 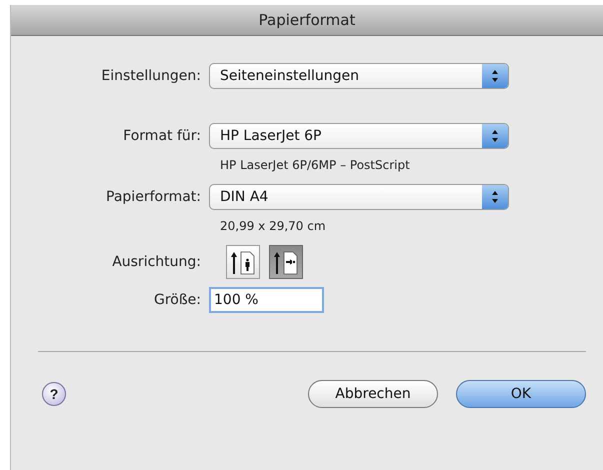 What do you see at coordinates (359, 136) in the screenshot?
I see `popup-menu: HP LaserJet 6P` at bounding box center [359, 136].